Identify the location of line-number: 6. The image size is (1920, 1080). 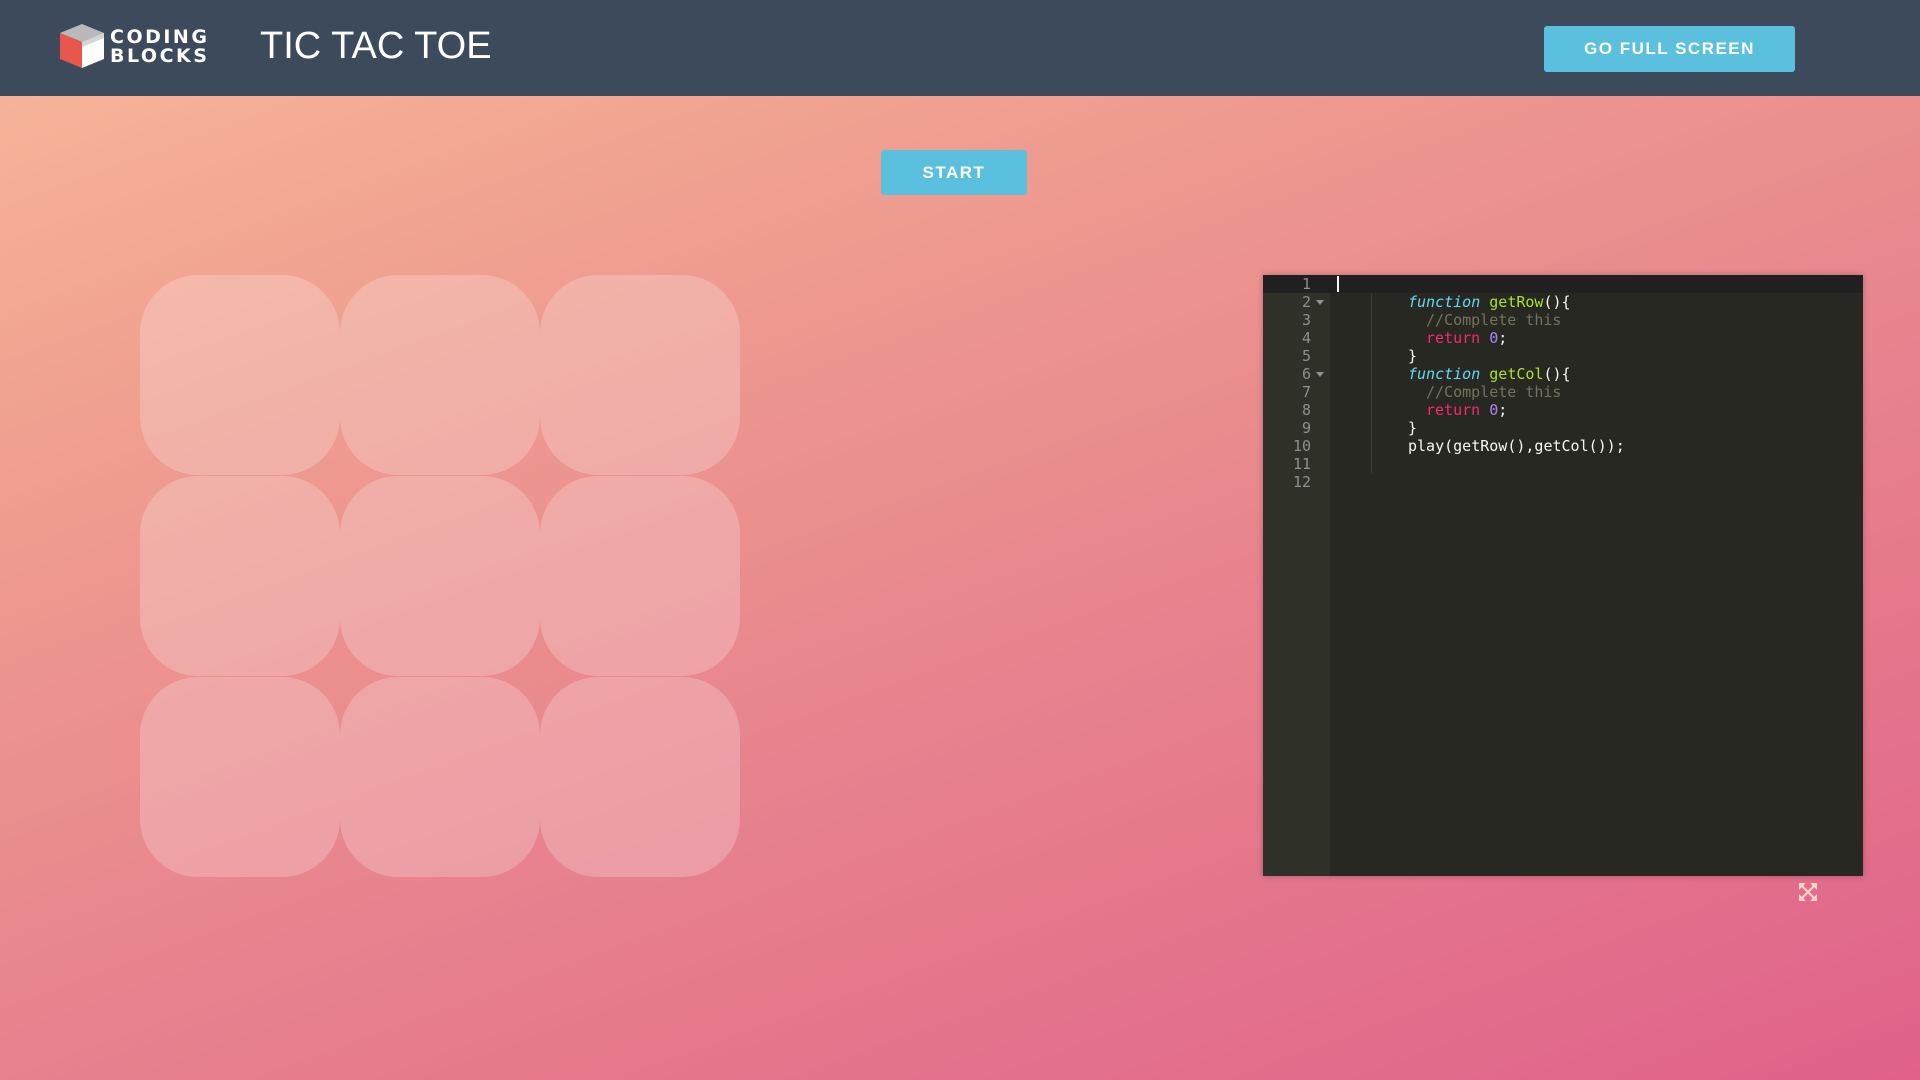
(1306, 374).